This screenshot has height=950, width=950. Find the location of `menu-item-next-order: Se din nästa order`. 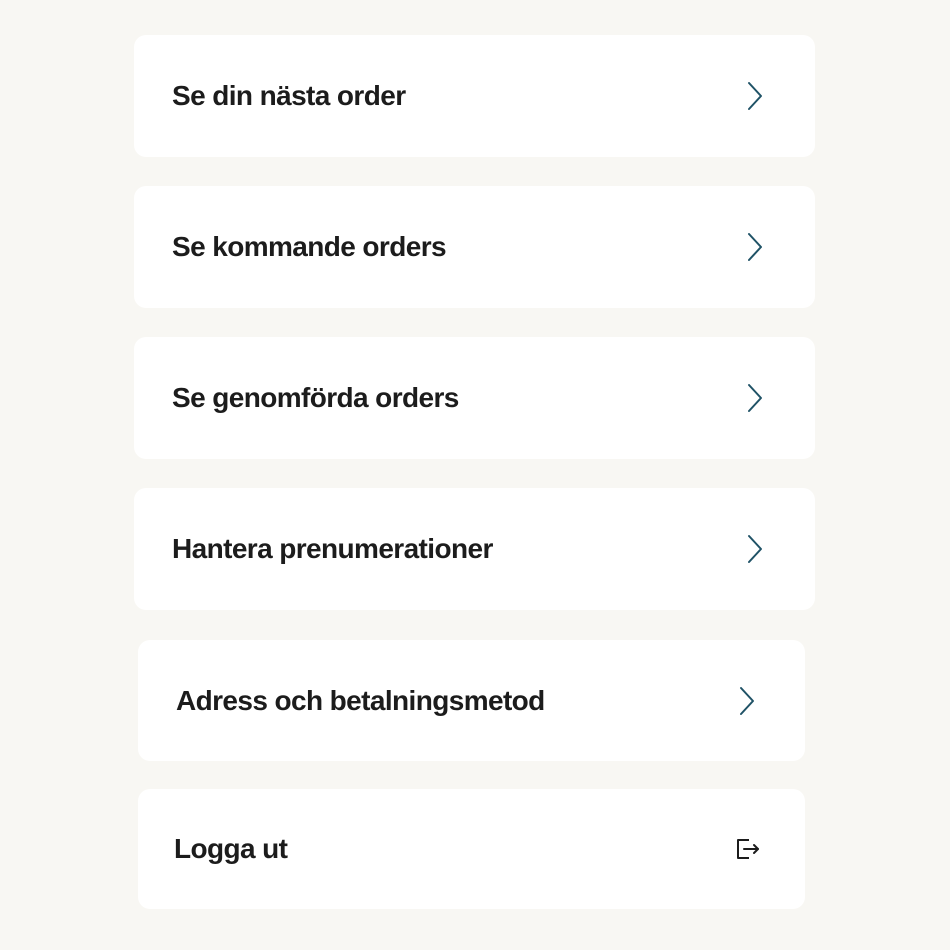

menu-item-next-order: Se din nästa order is located at coordinates (474, 96).